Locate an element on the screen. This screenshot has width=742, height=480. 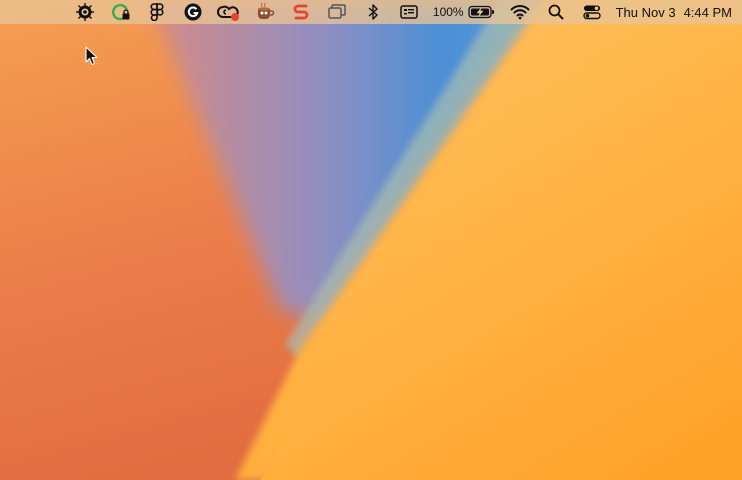
clock-date: Thu Nov 3 is located at coordinates (645, 12).